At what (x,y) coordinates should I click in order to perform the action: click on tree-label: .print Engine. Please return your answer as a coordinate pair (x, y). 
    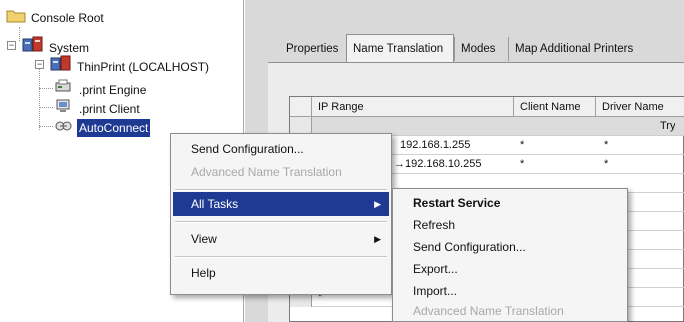
    Looking at the image, I should click on (113, 89).